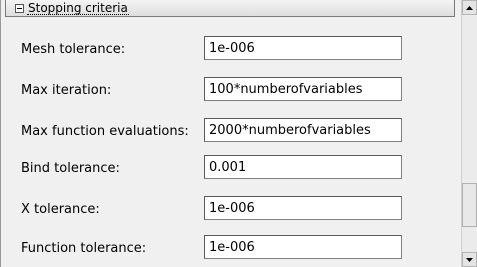 The image size is (477, 267). I want to click on max-function-evaluations-label: Max function evaluations:, so click(105, 131).